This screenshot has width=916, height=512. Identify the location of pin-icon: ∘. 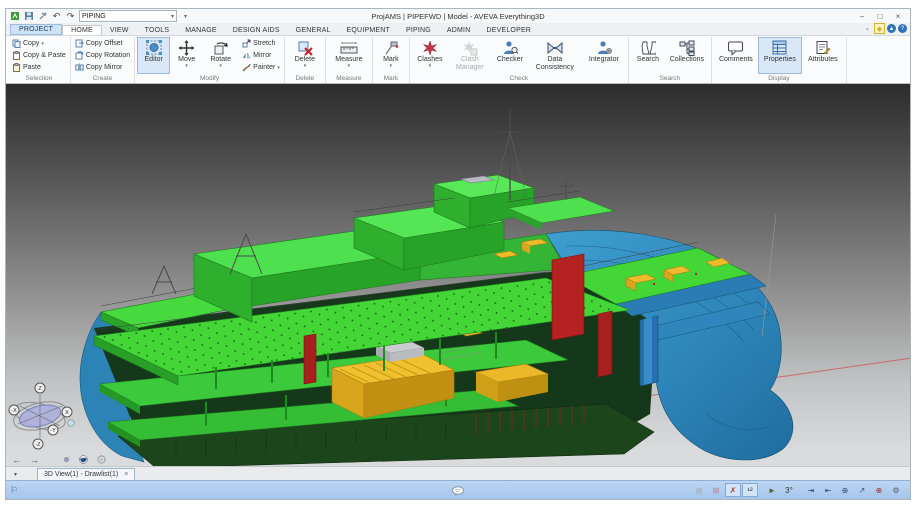
(867, 28).